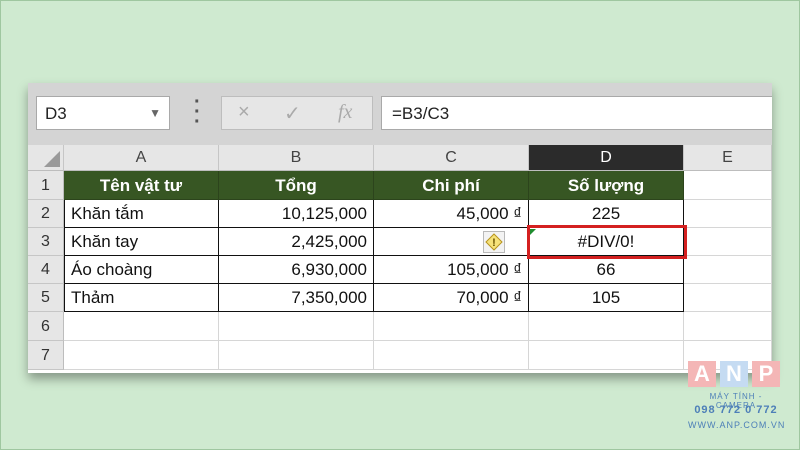 The width and height of the screenshot is (800, 450). Describe the element at coordinates (141, 242) in the screenshot. I see `cell-a3: Khăn tay` at that location.